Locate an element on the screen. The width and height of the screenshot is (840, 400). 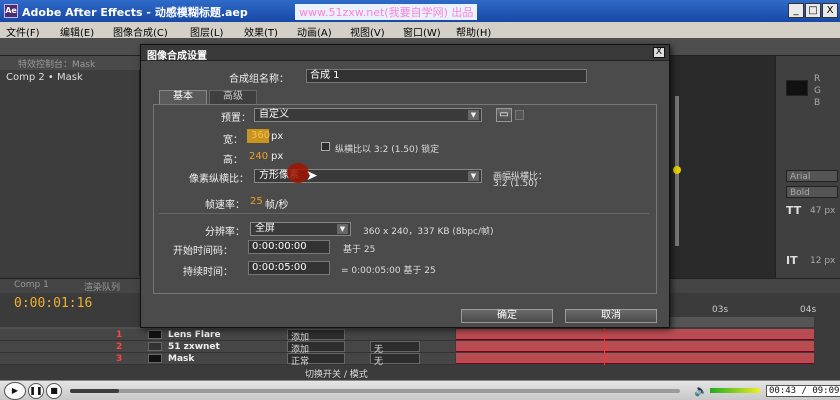
effect-controls-tab: 特效控制台：Mask is located at coordinates (56, 63).